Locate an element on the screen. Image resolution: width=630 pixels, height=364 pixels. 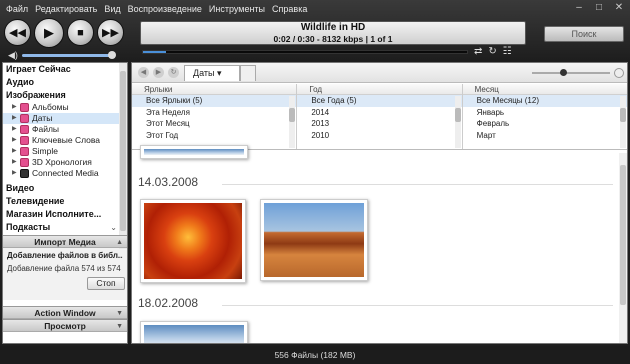
sidebar-item-now-playing: Играет Сейчас is located at coordinates (65, 69).